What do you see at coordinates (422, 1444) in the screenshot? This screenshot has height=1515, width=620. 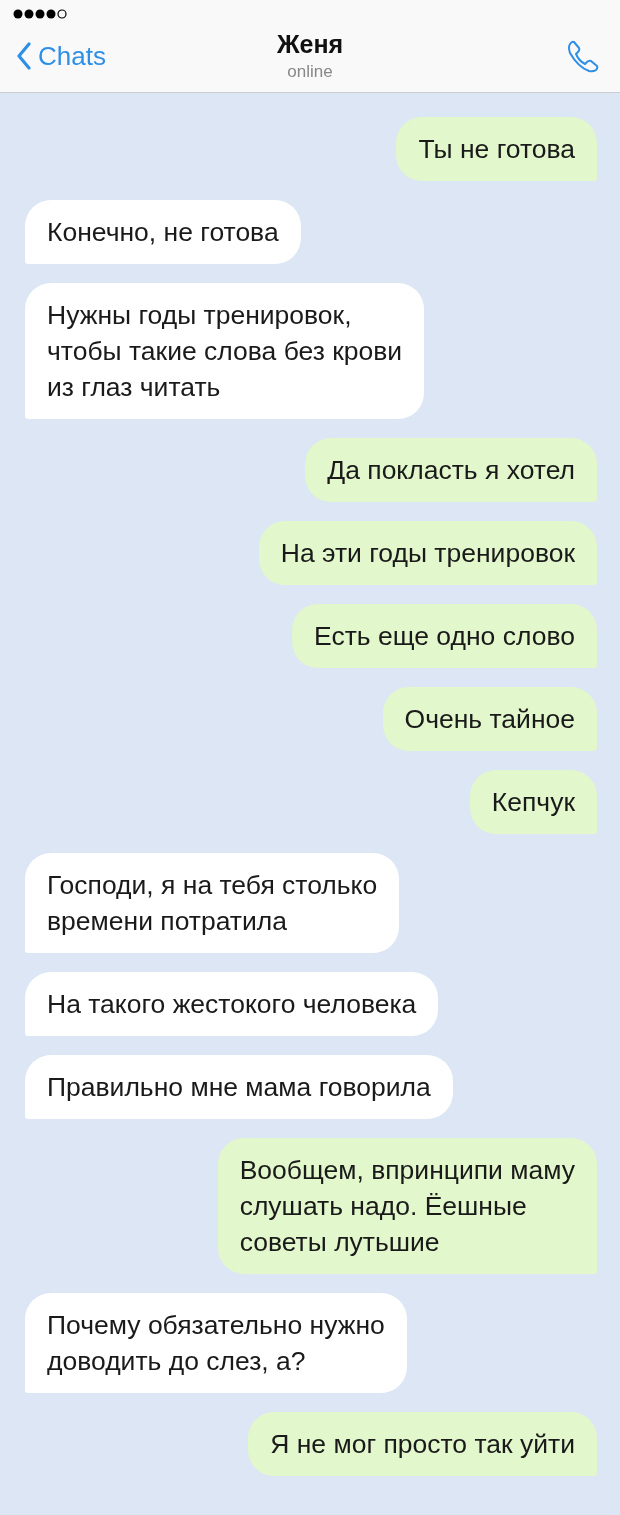 I see `message-bubble: Я не мог просто так уйти` at bounding box center [422, 1444].